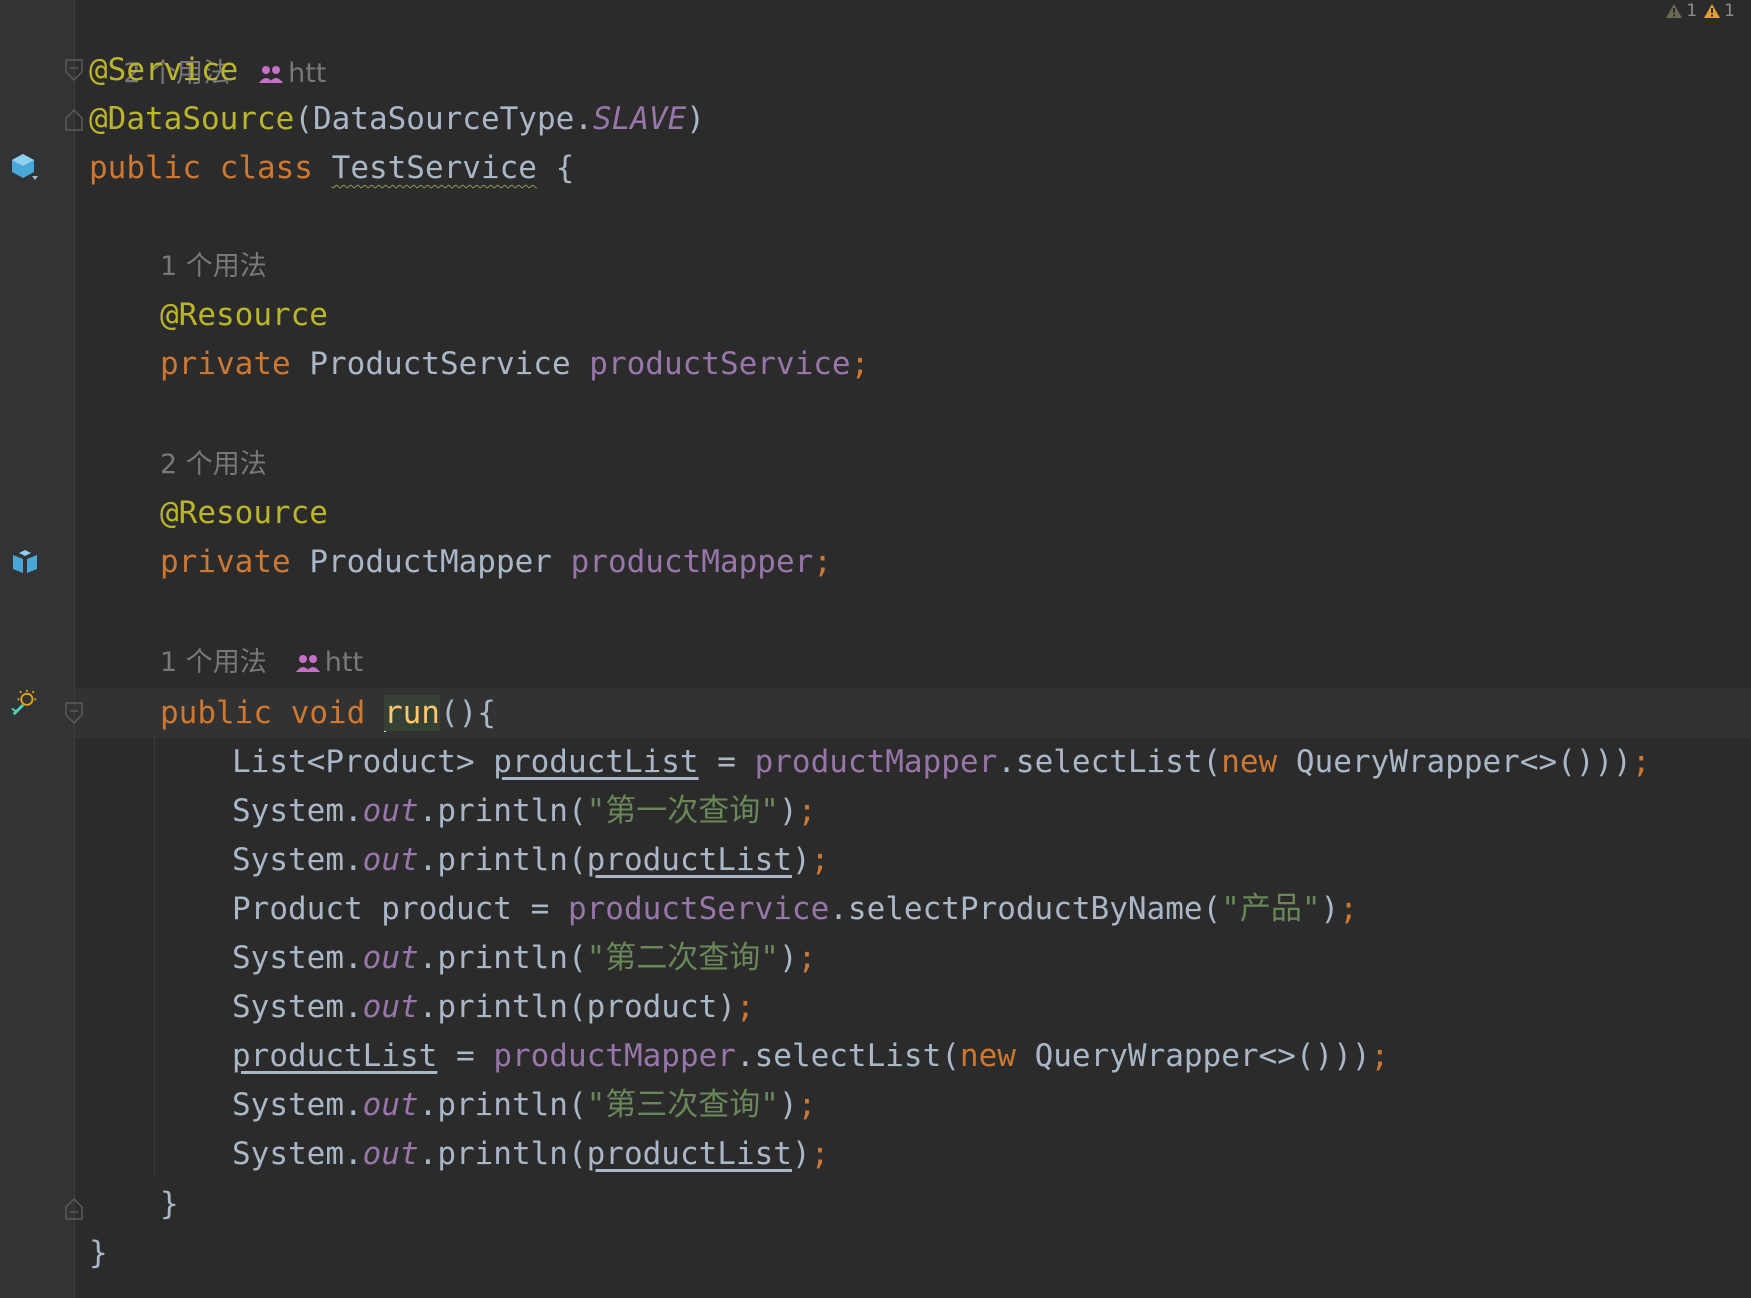 The image size is (1751, 1298). What do you see at coordinates (524, 811) in the screenshot?
I see `code-line: System.out.println("第一次查询");` at bounding box center [524, 811].